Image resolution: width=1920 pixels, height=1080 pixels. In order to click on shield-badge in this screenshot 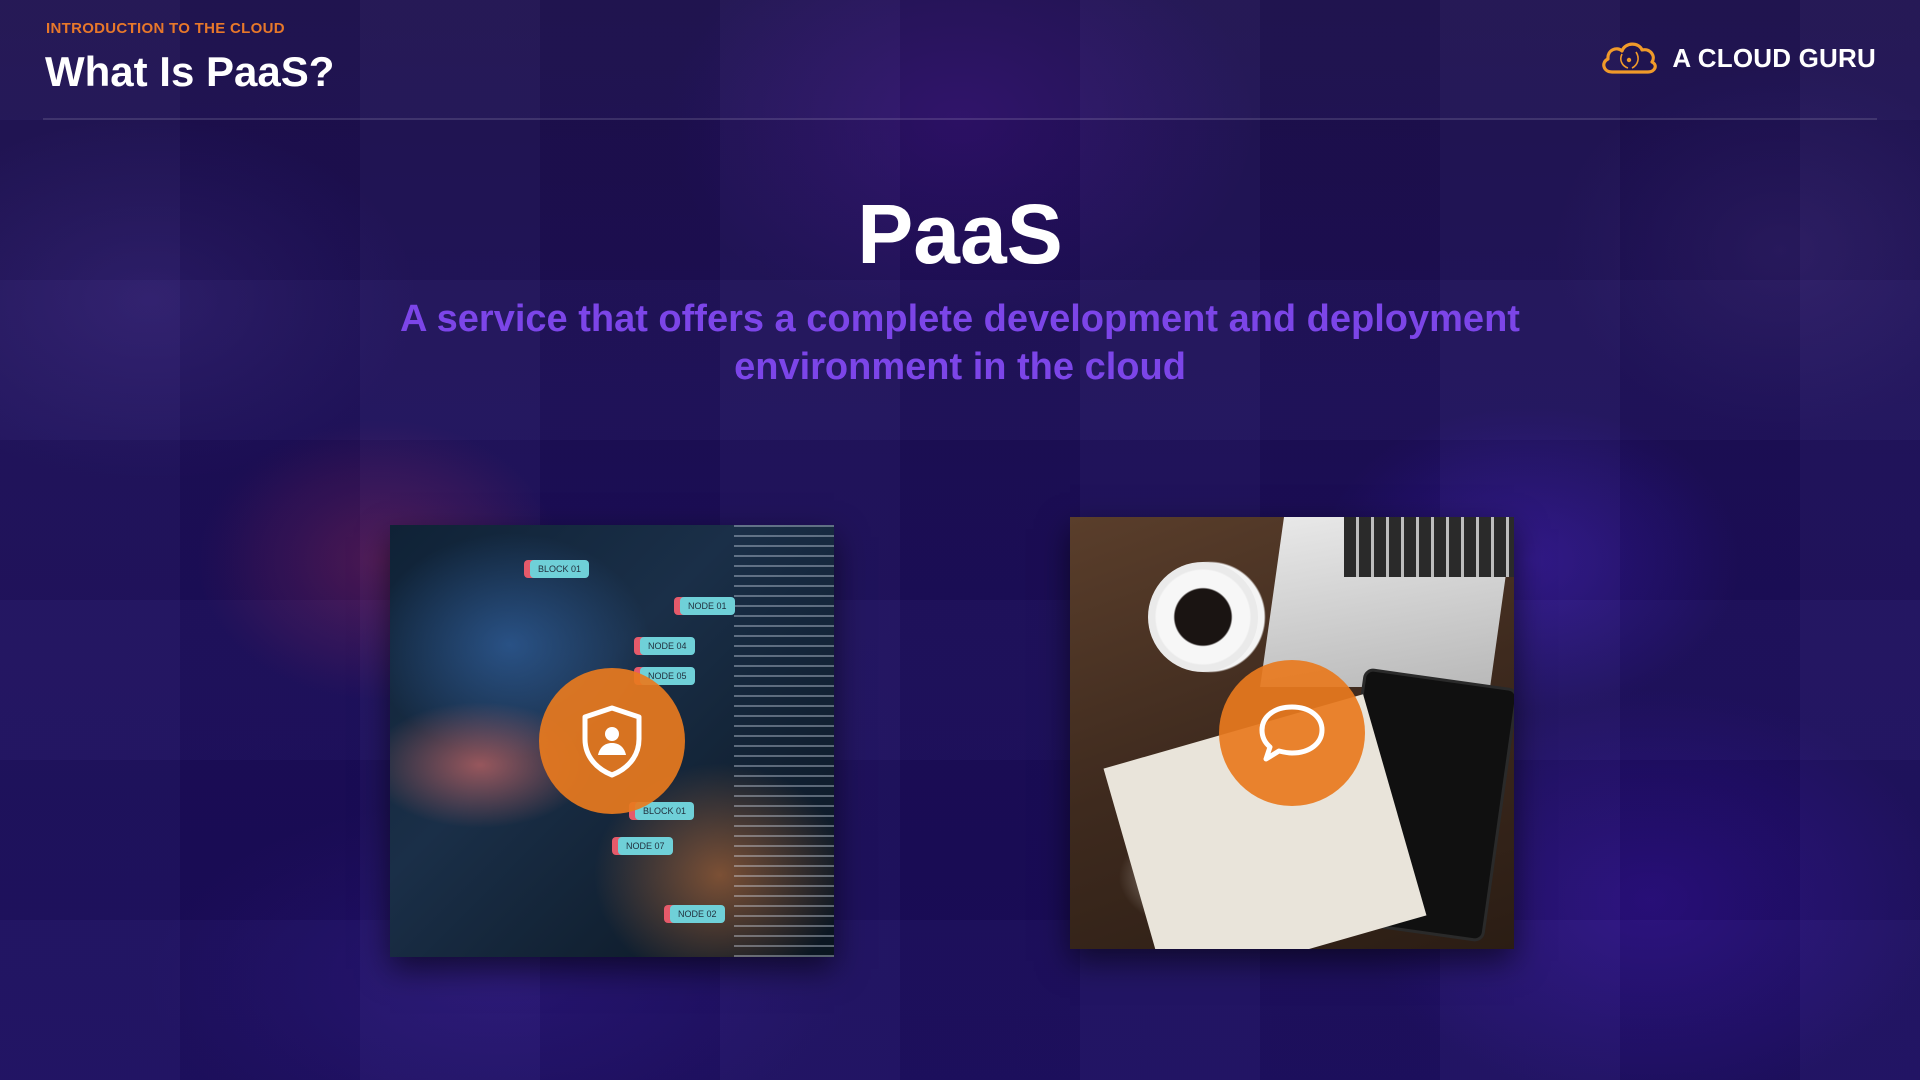, I will do `click(612, 741)`.